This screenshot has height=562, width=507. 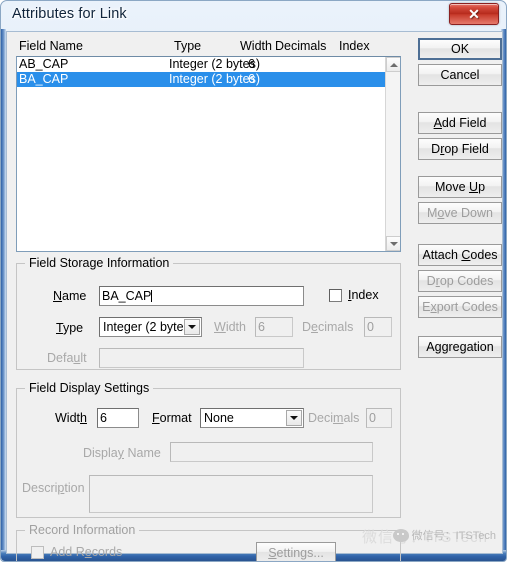 I want to click on description-input, so click(x=231, y=494).